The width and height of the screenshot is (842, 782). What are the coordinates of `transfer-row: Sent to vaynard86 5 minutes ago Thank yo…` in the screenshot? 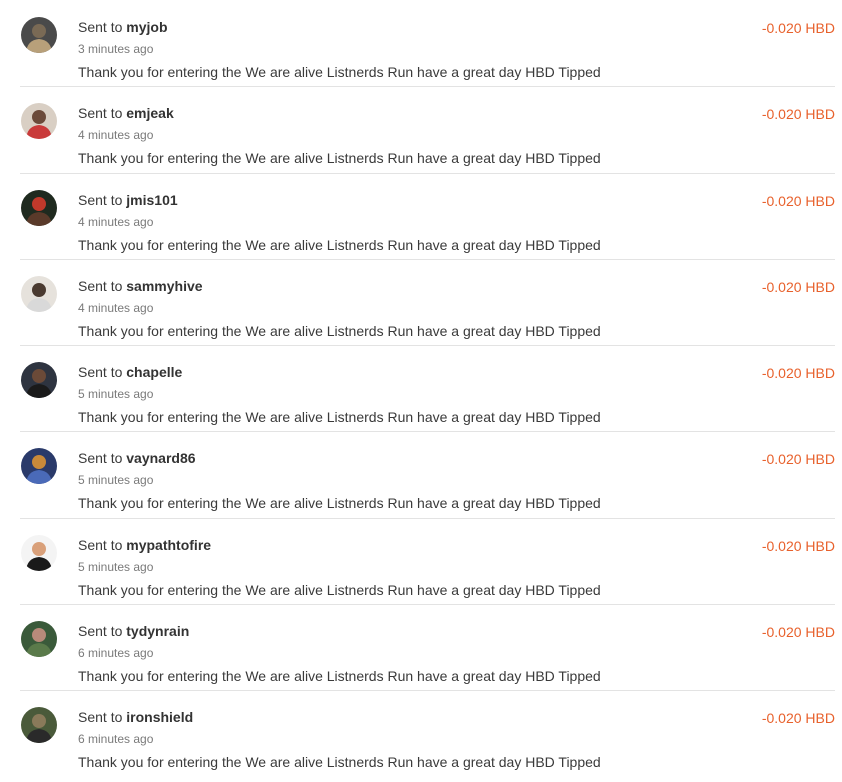 It's located at (421, 474).